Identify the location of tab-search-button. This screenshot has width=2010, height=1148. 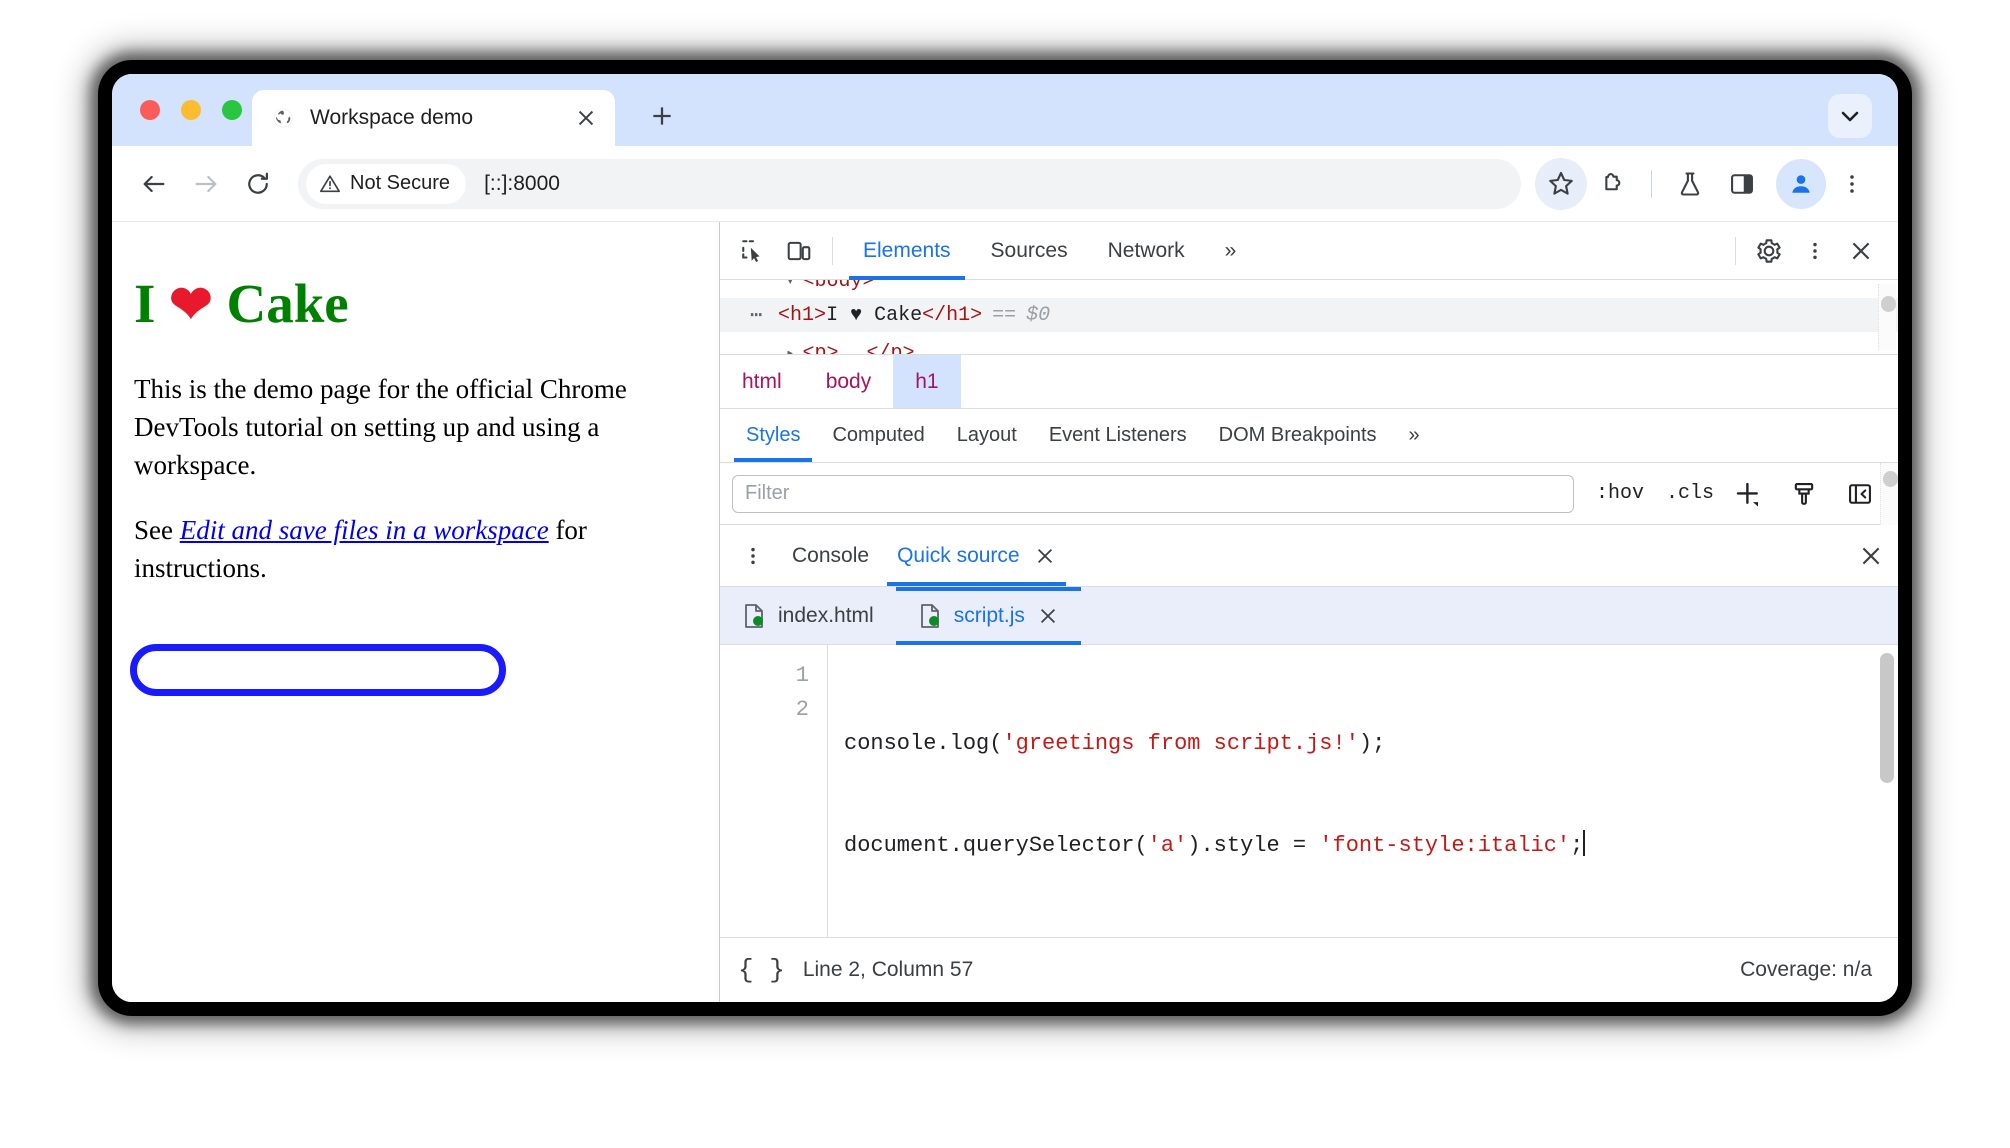
(1850, 116).